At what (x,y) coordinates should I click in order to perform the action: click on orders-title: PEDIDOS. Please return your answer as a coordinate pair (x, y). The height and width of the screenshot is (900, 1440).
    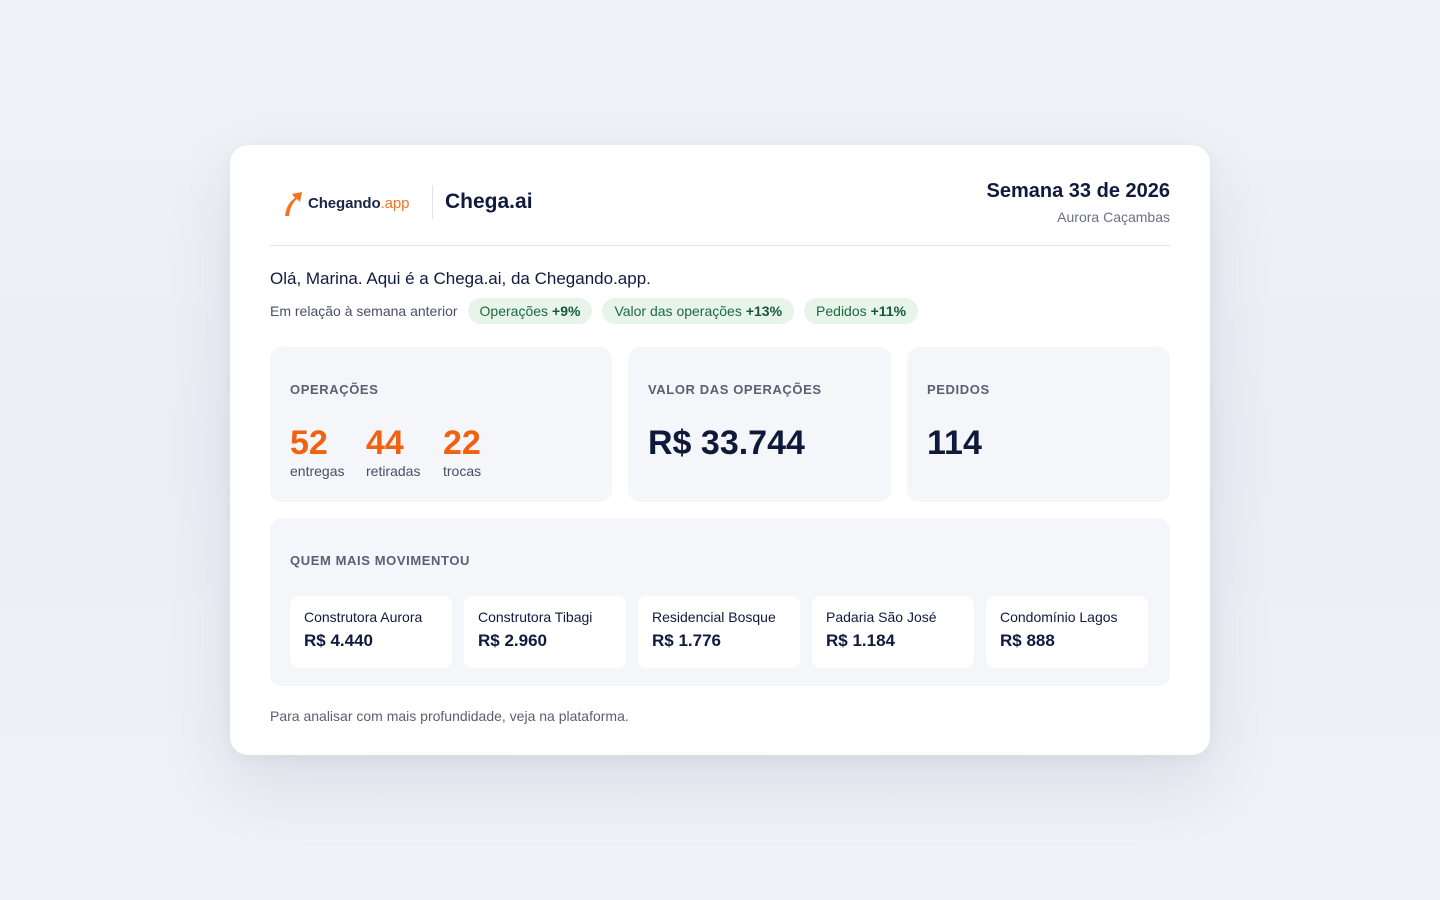
    Looking at the image, I should click on (958, 389).